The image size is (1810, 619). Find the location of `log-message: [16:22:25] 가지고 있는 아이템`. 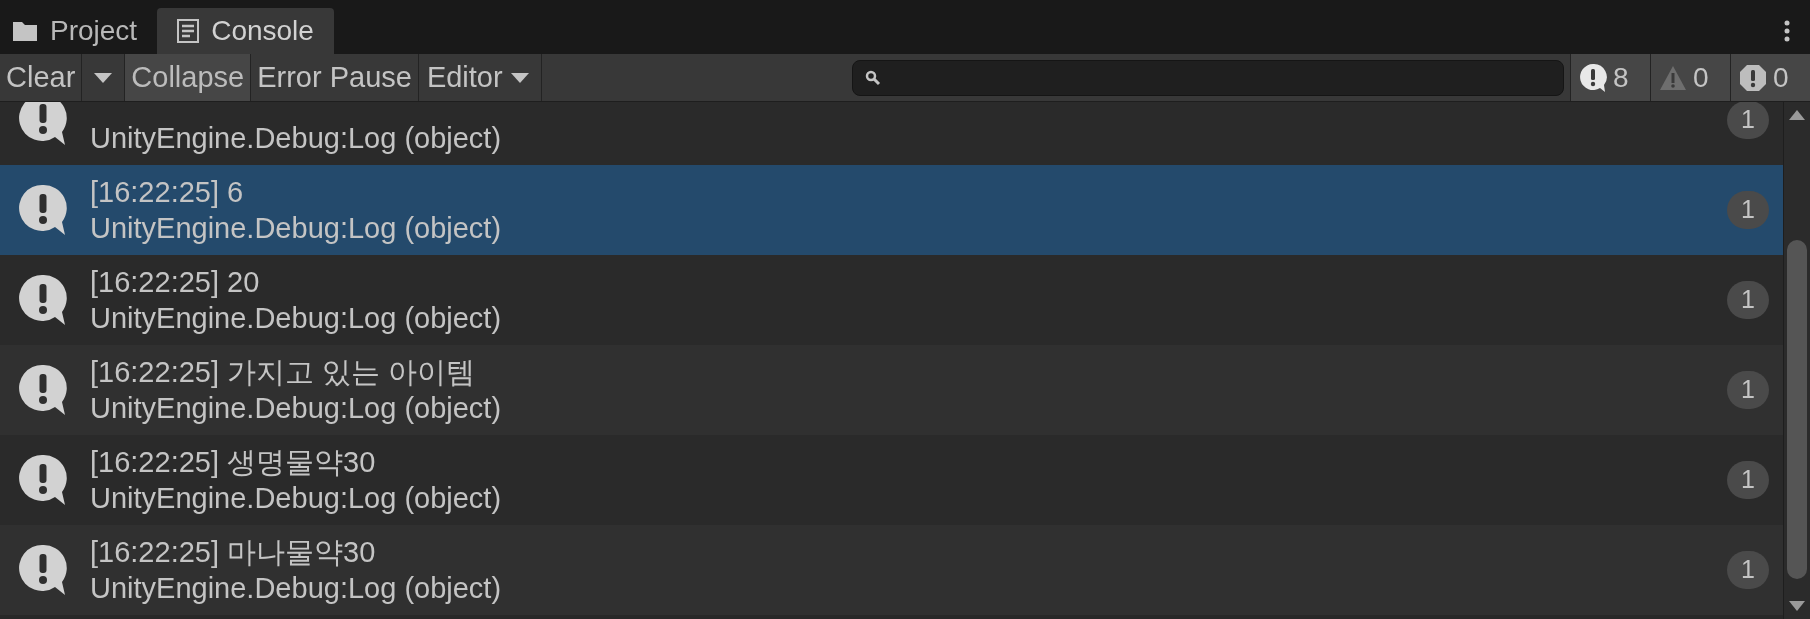

log-message: [16:22:25] 가지고 있는 아이템 is located at coordinates (283, 372).